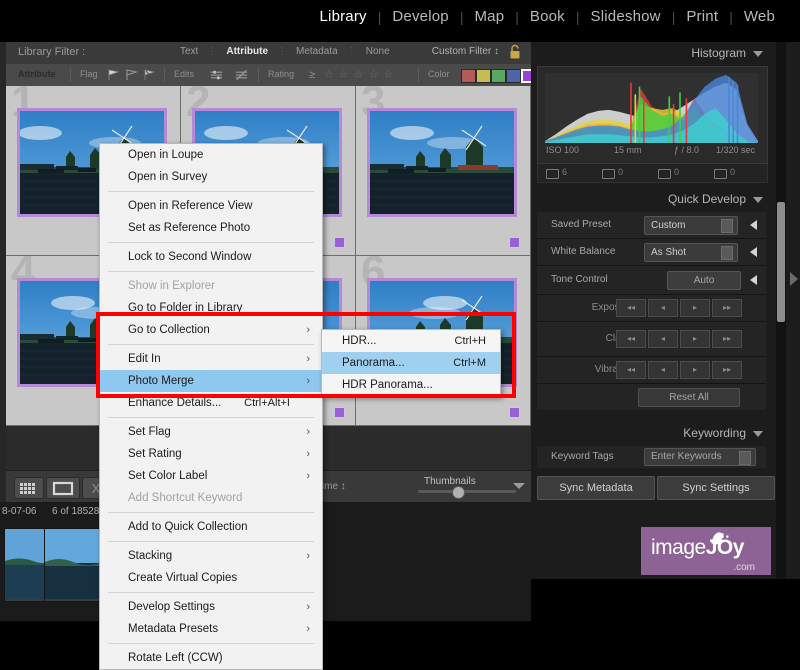 This screenshot has height=670, width=800. What do you see at coordinates (663, 339) in the screenshot?
I see `clarity-nudge-2: ◂` at bounding box center [663, 339].